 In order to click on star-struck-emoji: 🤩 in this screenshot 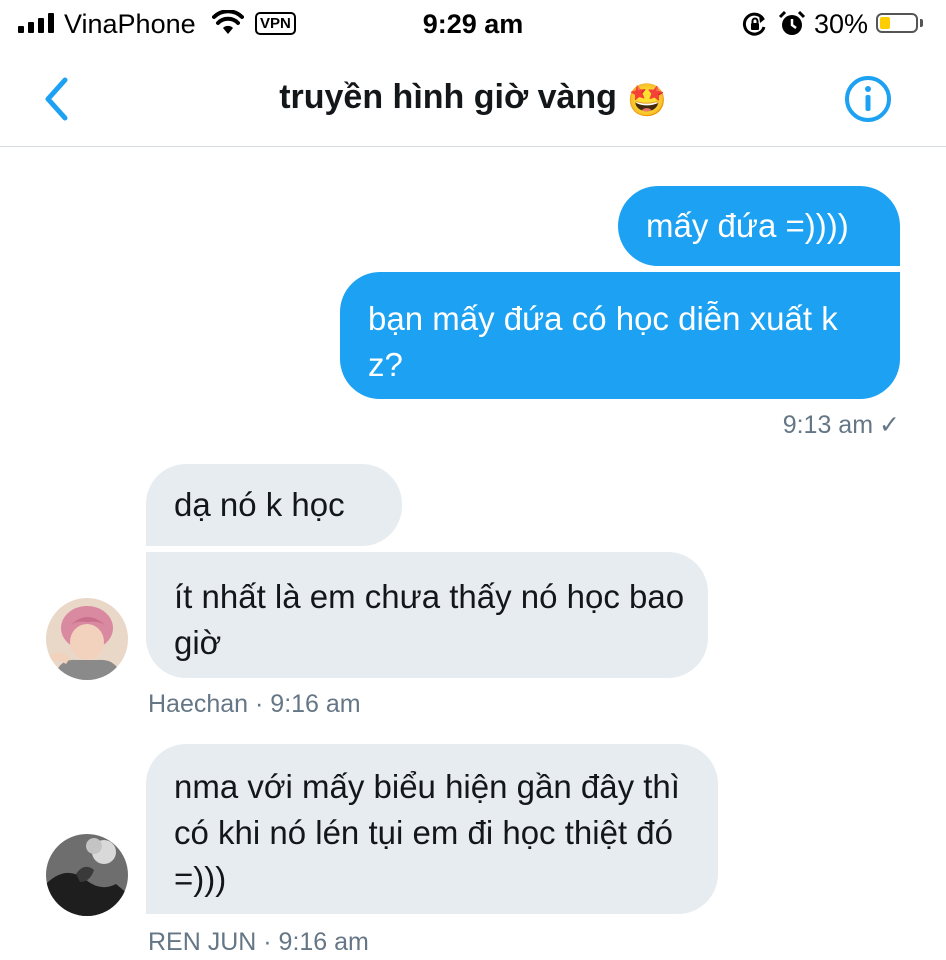, I will do `click(646, 100)`.